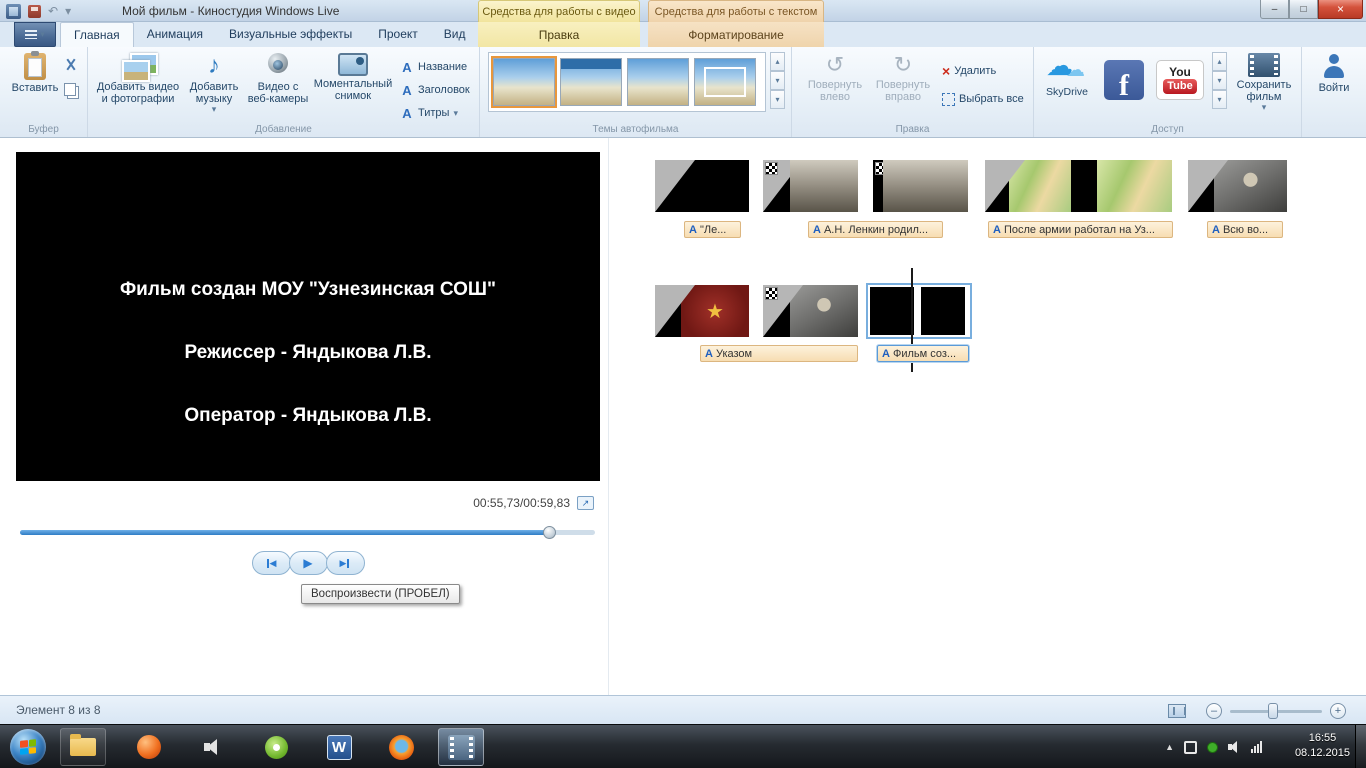 This screenshot has width=1366, height=768. What do you see at coordinates (1256, 747) in the screenshot?
I see `tray-network-icon` at bounding box center [1256, 747].